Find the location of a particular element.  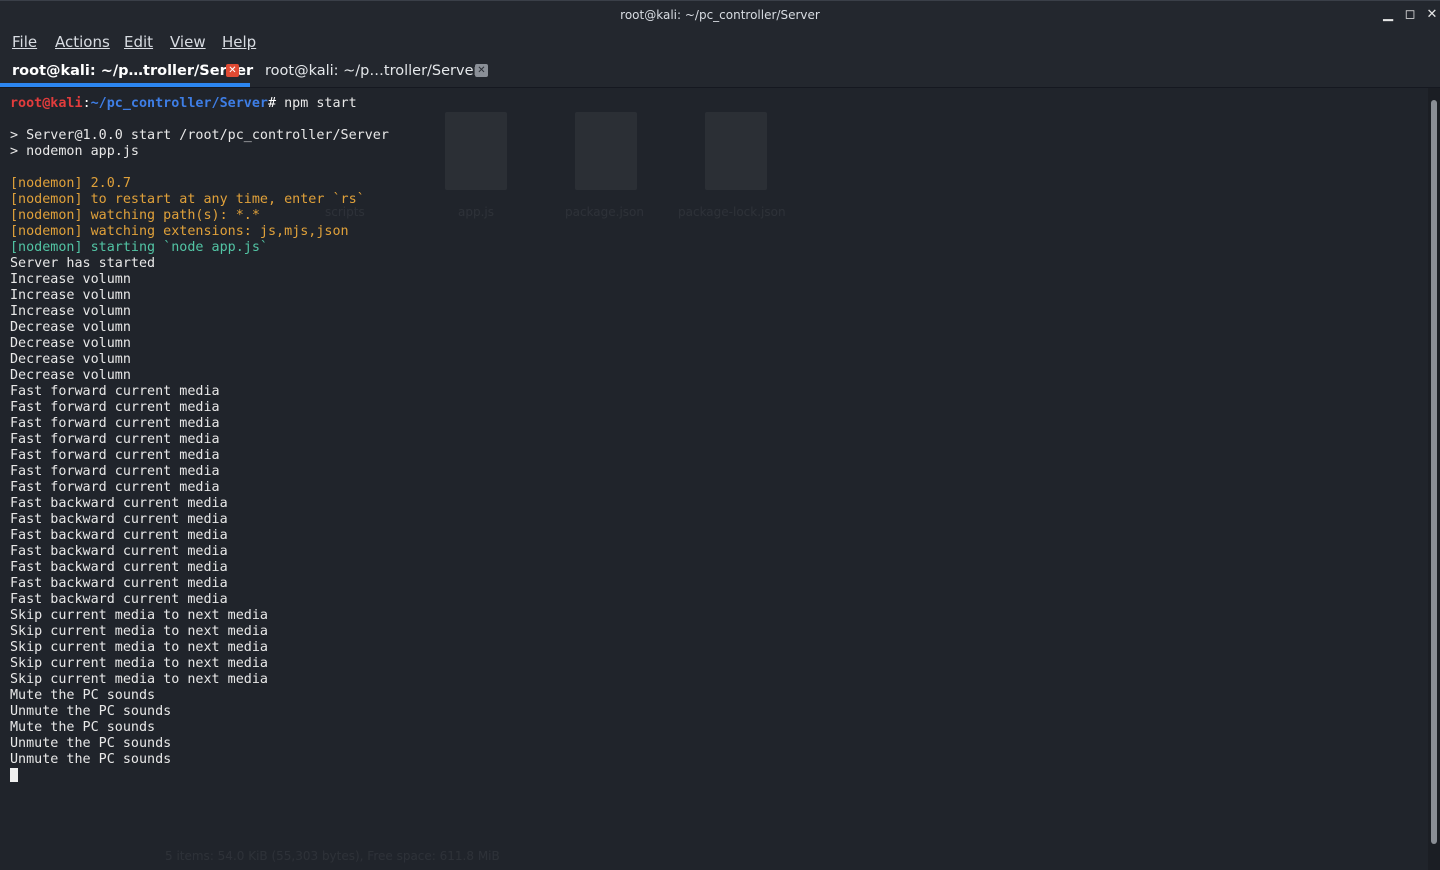

ghost-file-label: app.js is located at coordinates (476, 212).